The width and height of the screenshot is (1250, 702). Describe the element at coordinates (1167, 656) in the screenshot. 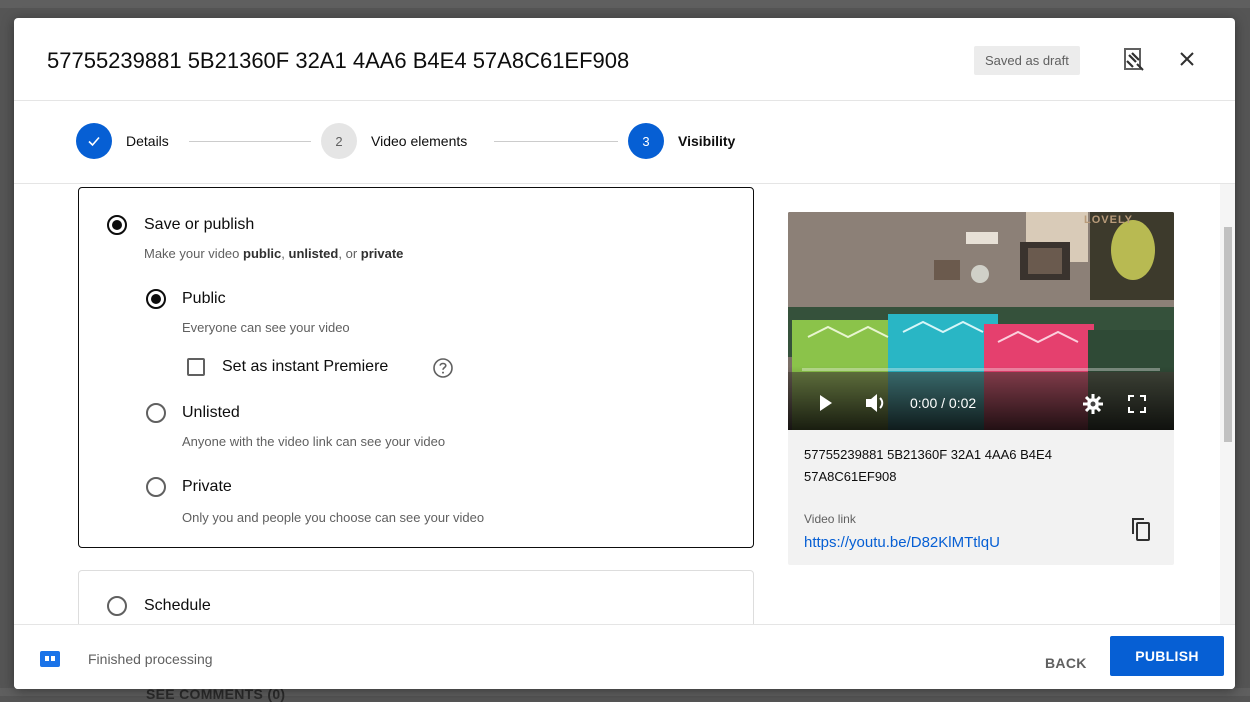

I see `publish-button: PUBLISH` at that location.